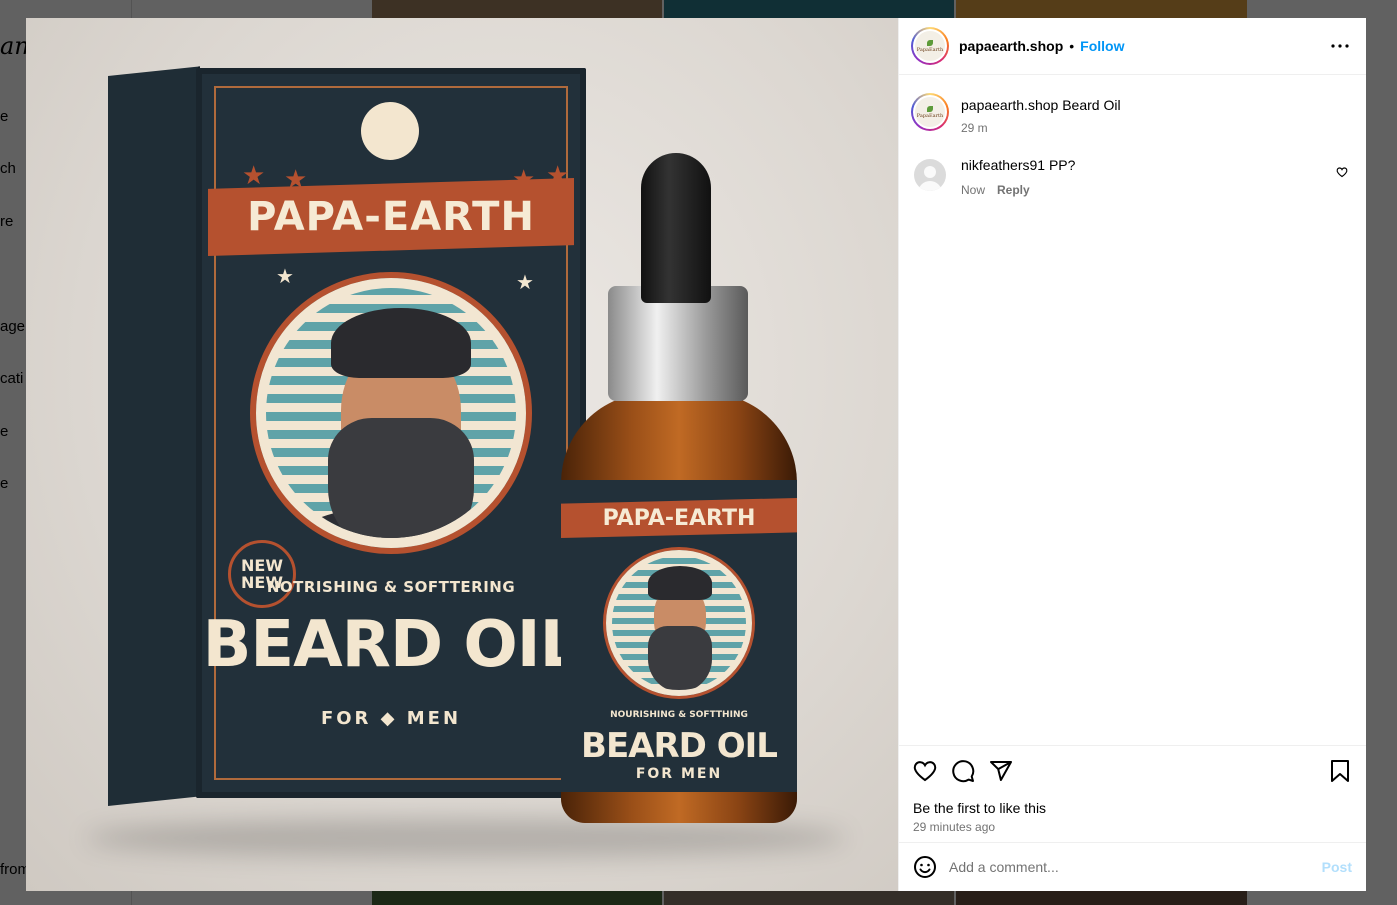 This screenshot has height=905, width=1397. I want to click on bottle-product-name: BEARD OIL, so click(679, 746).